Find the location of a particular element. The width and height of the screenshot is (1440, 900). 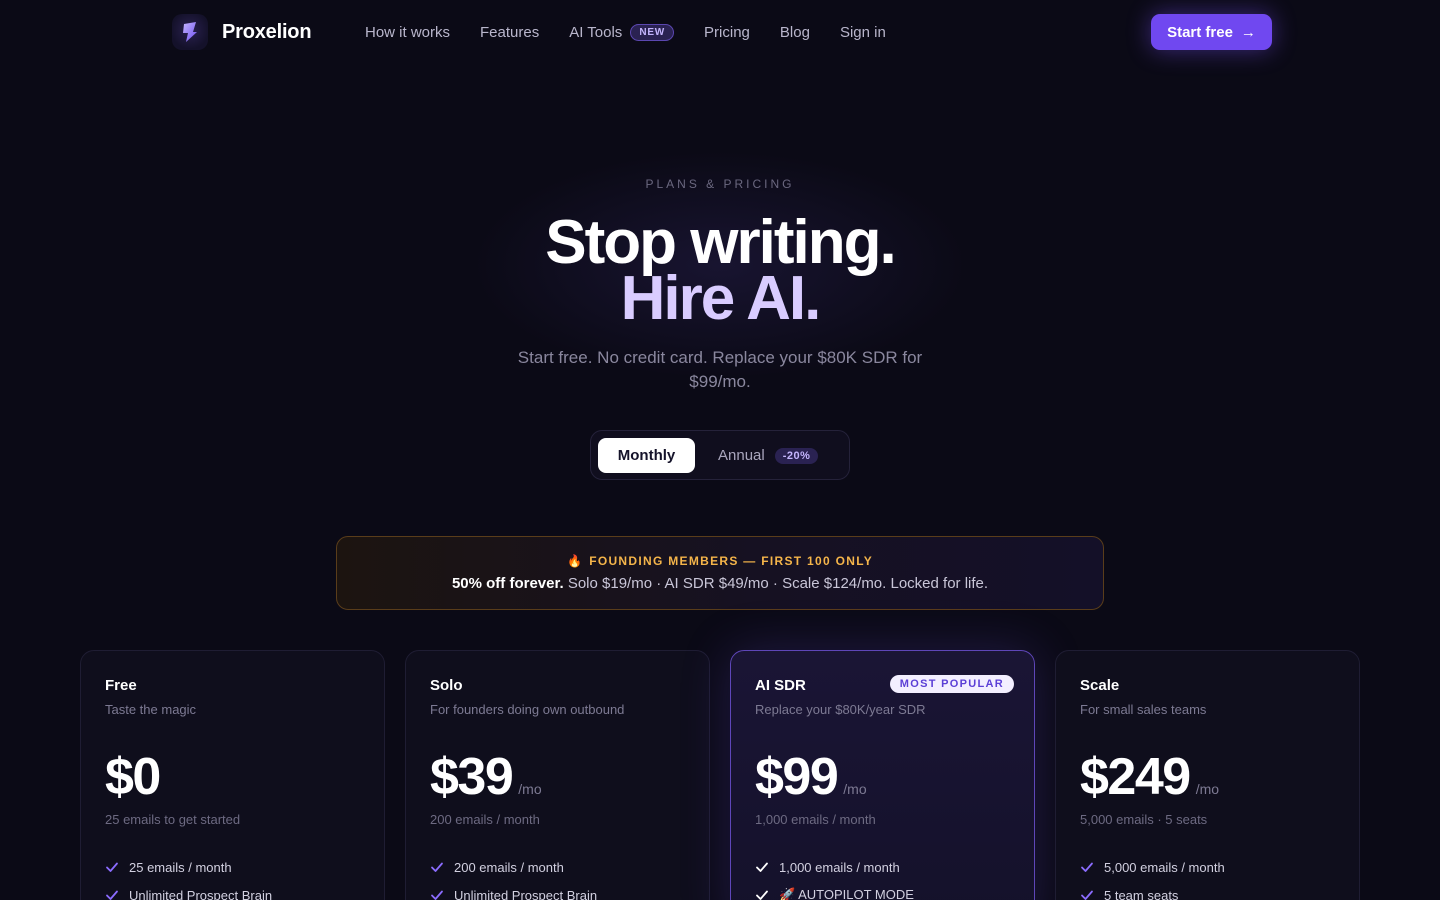

nav-link-pricing: Pricing is located at coordinates (727, 32).